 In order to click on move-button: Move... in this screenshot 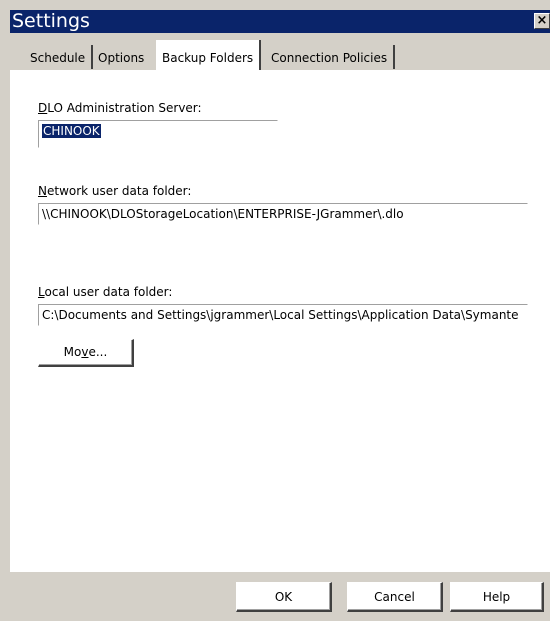, I will do `click(86, 353)`.